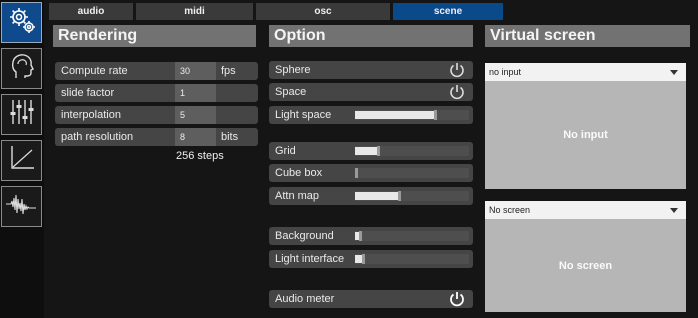  I want to click on rendering-title: Rendering, so click(154, 36).